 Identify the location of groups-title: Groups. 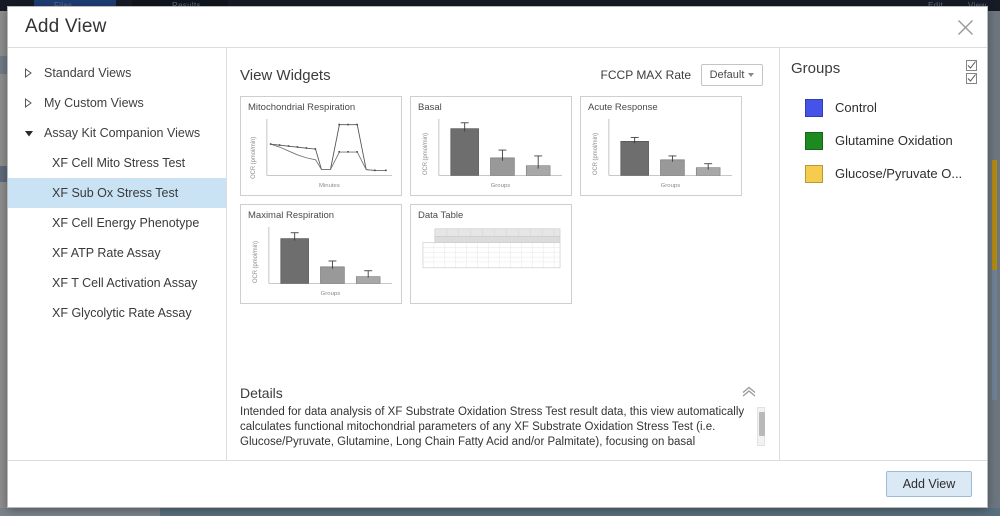
(816, 68).